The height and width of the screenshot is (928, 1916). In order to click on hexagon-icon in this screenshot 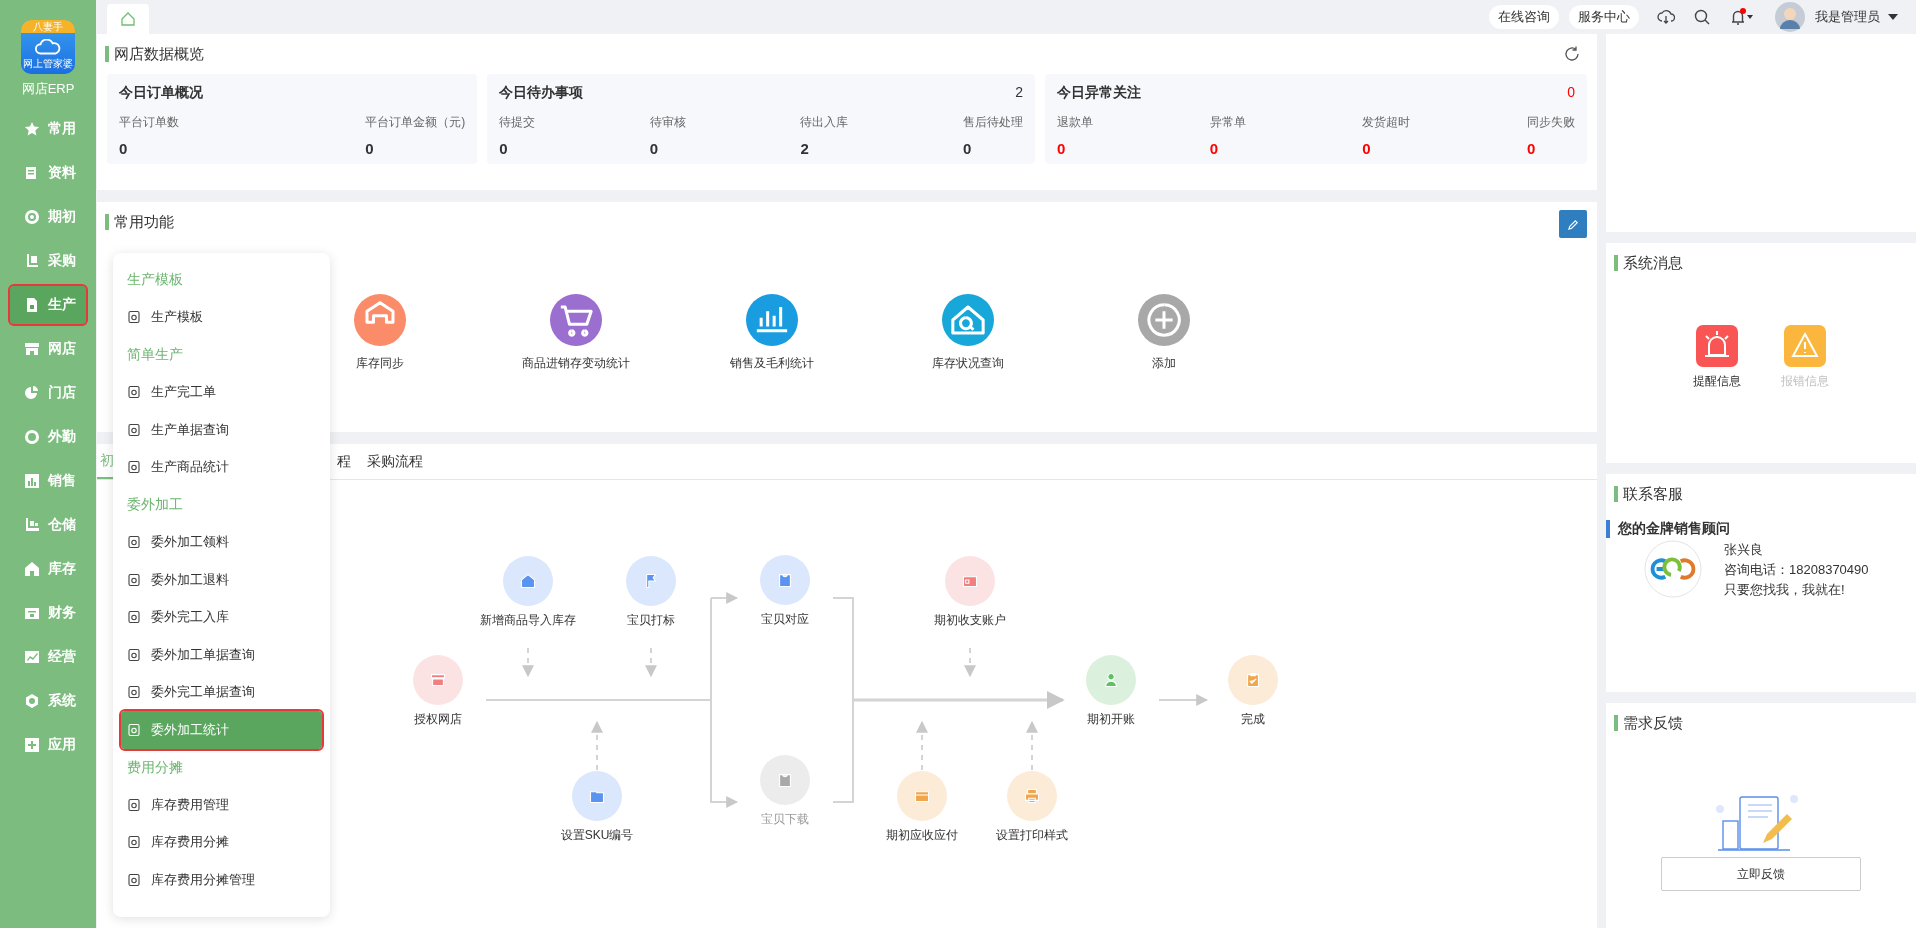, I will do `click(32, 701)`.